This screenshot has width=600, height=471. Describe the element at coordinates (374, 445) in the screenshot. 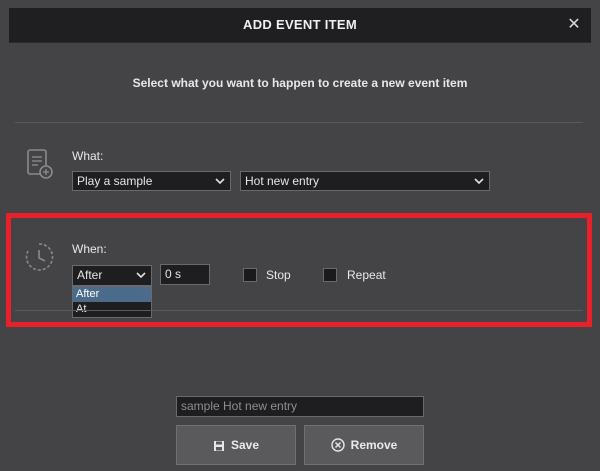

I see `remove-button-label: Remove` at that location.